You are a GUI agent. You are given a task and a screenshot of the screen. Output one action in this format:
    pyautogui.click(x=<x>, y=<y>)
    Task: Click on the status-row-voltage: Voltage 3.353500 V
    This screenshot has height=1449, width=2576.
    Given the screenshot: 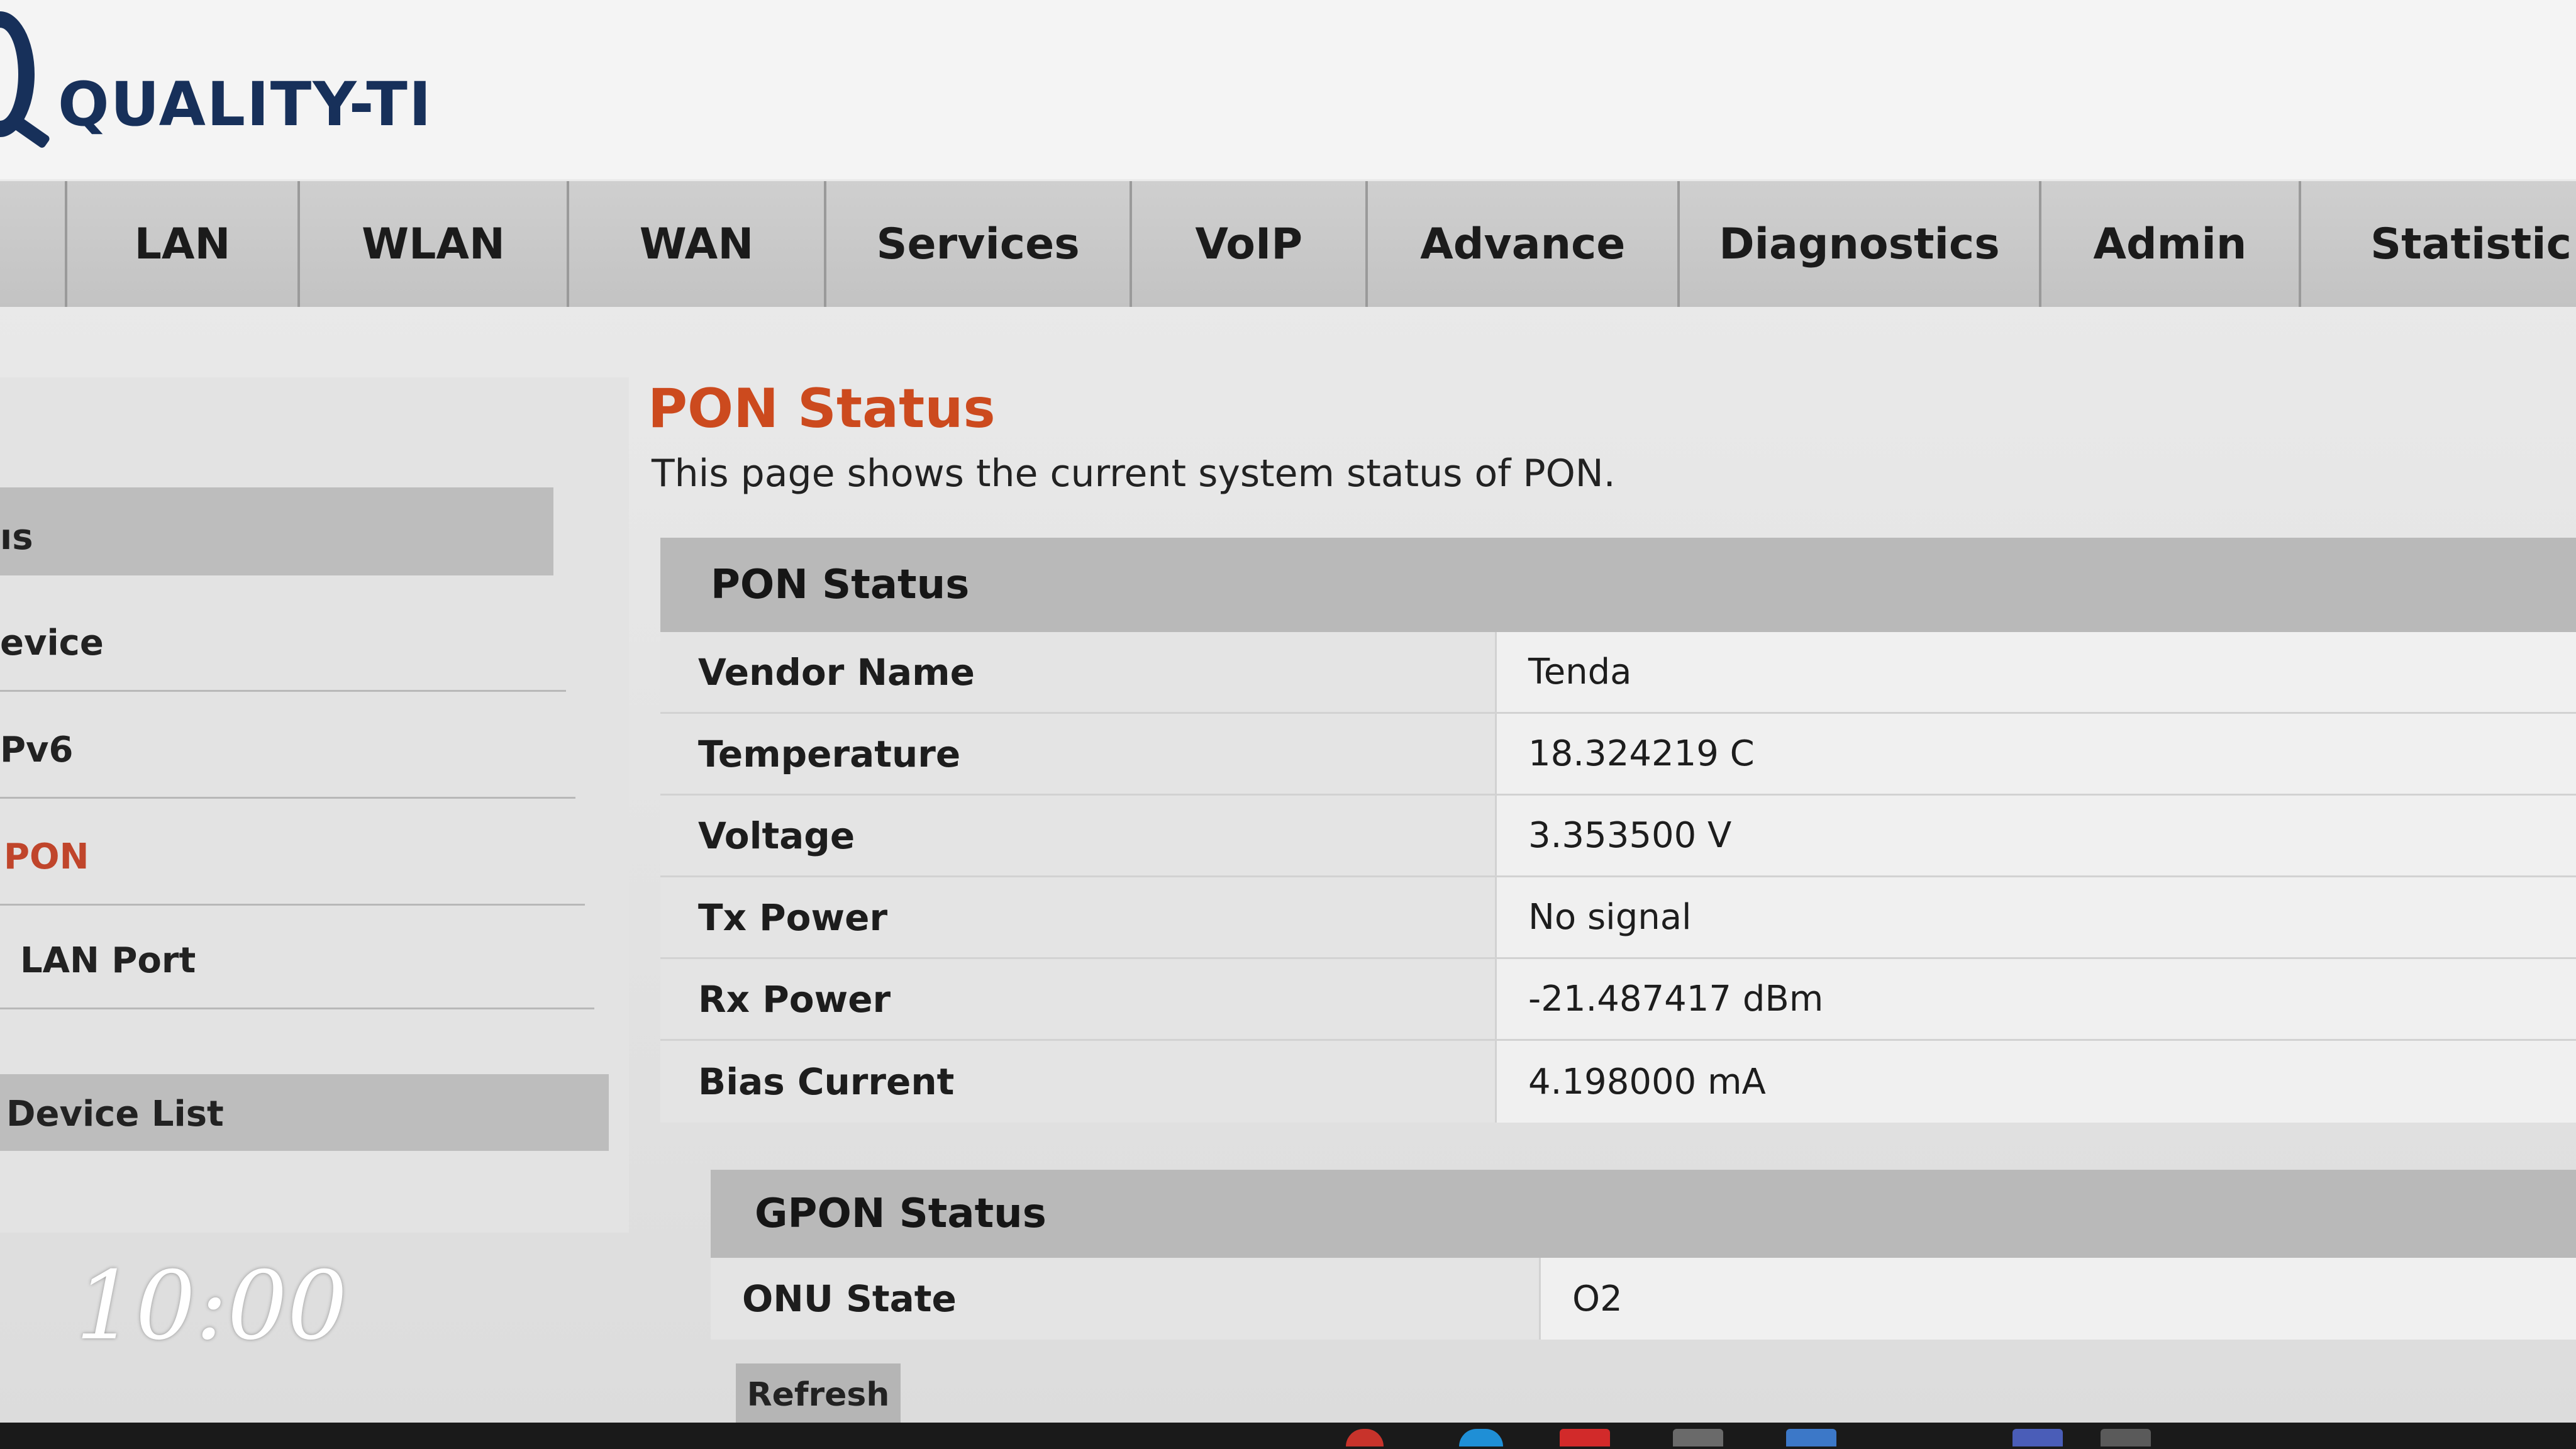 What is the action you would take?
    pyautogui.click(x=1618, y=836)
    